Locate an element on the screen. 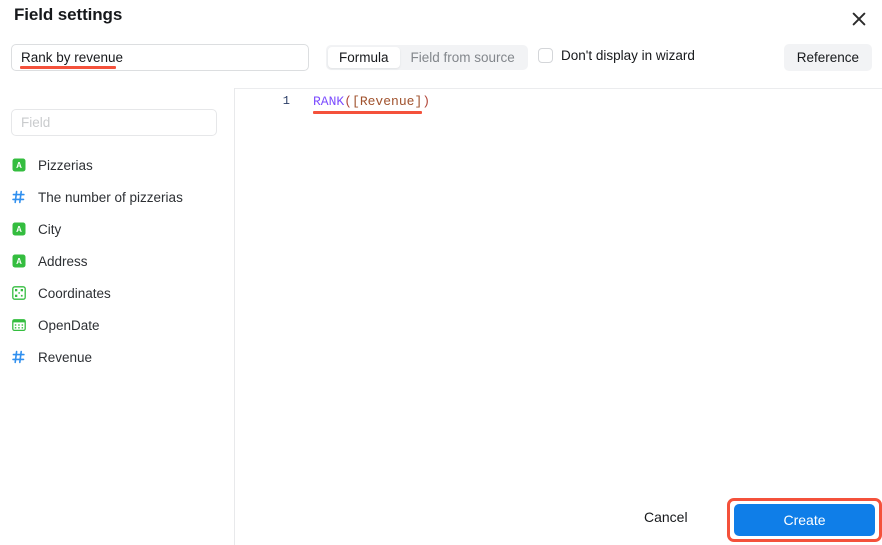 The image size is (882, 545). dont-display-in-wizard-checkbox is located at coordinates (545, 55).